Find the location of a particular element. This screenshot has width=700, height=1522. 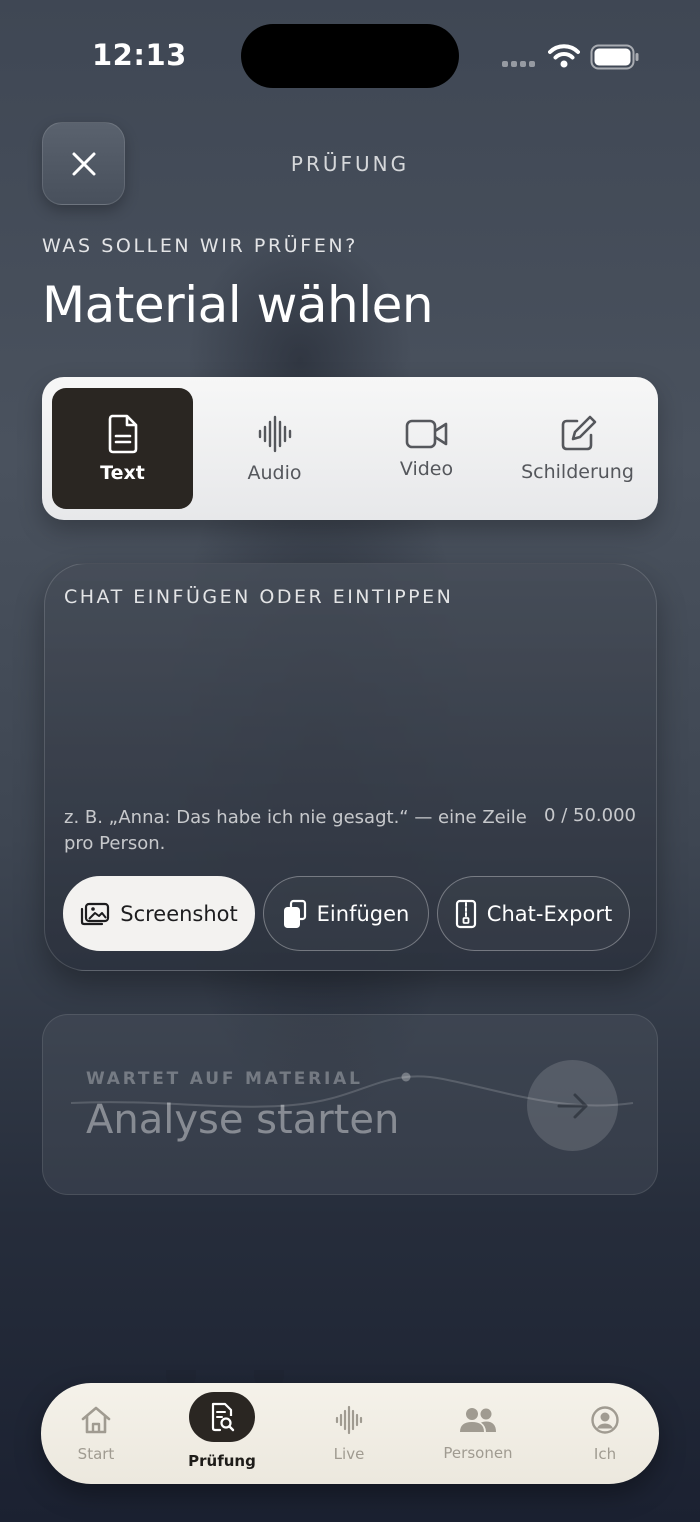

tab-bar: Start Prüfung Live Personen Ich is located at coordinates (350, 1433).